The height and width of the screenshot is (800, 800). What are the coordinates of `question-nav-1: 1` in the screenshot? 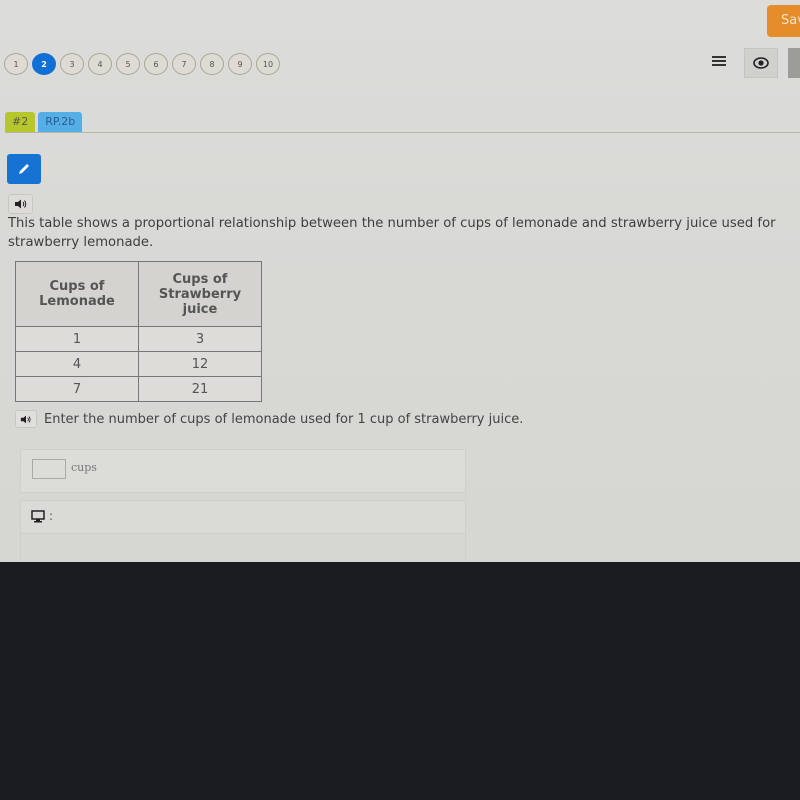 It's located at (16, 64).